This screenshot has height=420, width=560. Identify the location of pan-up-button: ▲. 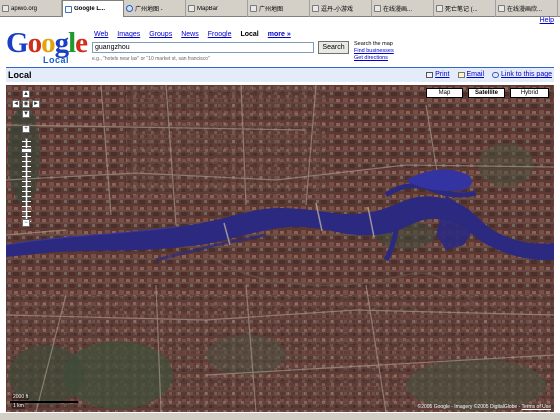
(26, 94).